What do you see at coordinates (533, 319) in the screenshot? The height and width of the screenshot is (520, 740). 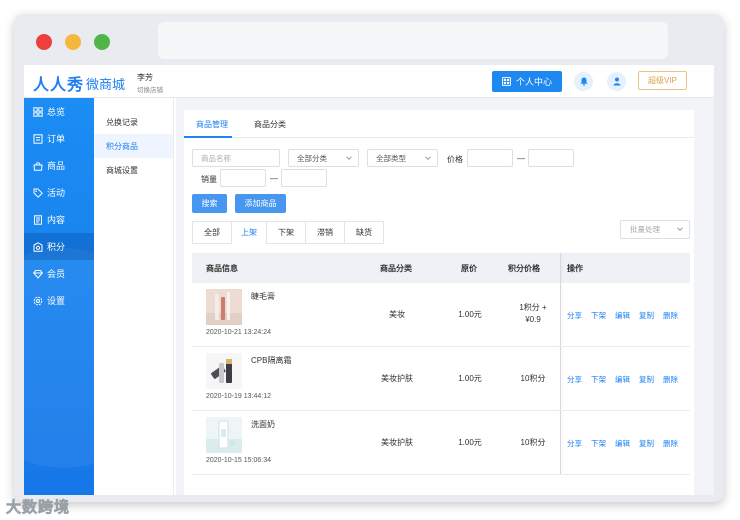 I see `points-line-2: ¥0.9` at bounding box center [533, 319].